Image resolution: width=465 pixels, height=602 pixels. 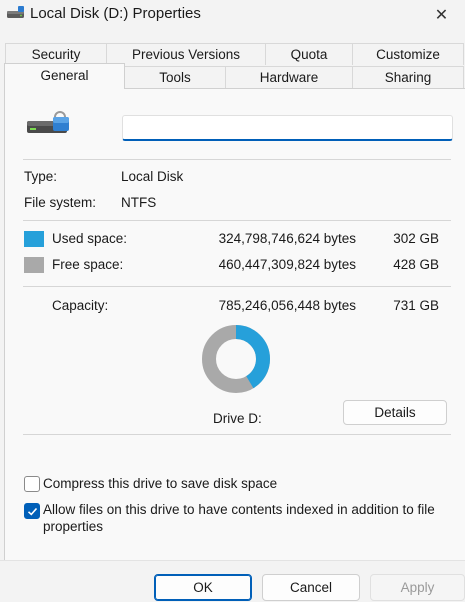 I want to click on title-bar: Local Disk (D:) Properties ✕, so click(x=232, y=15).